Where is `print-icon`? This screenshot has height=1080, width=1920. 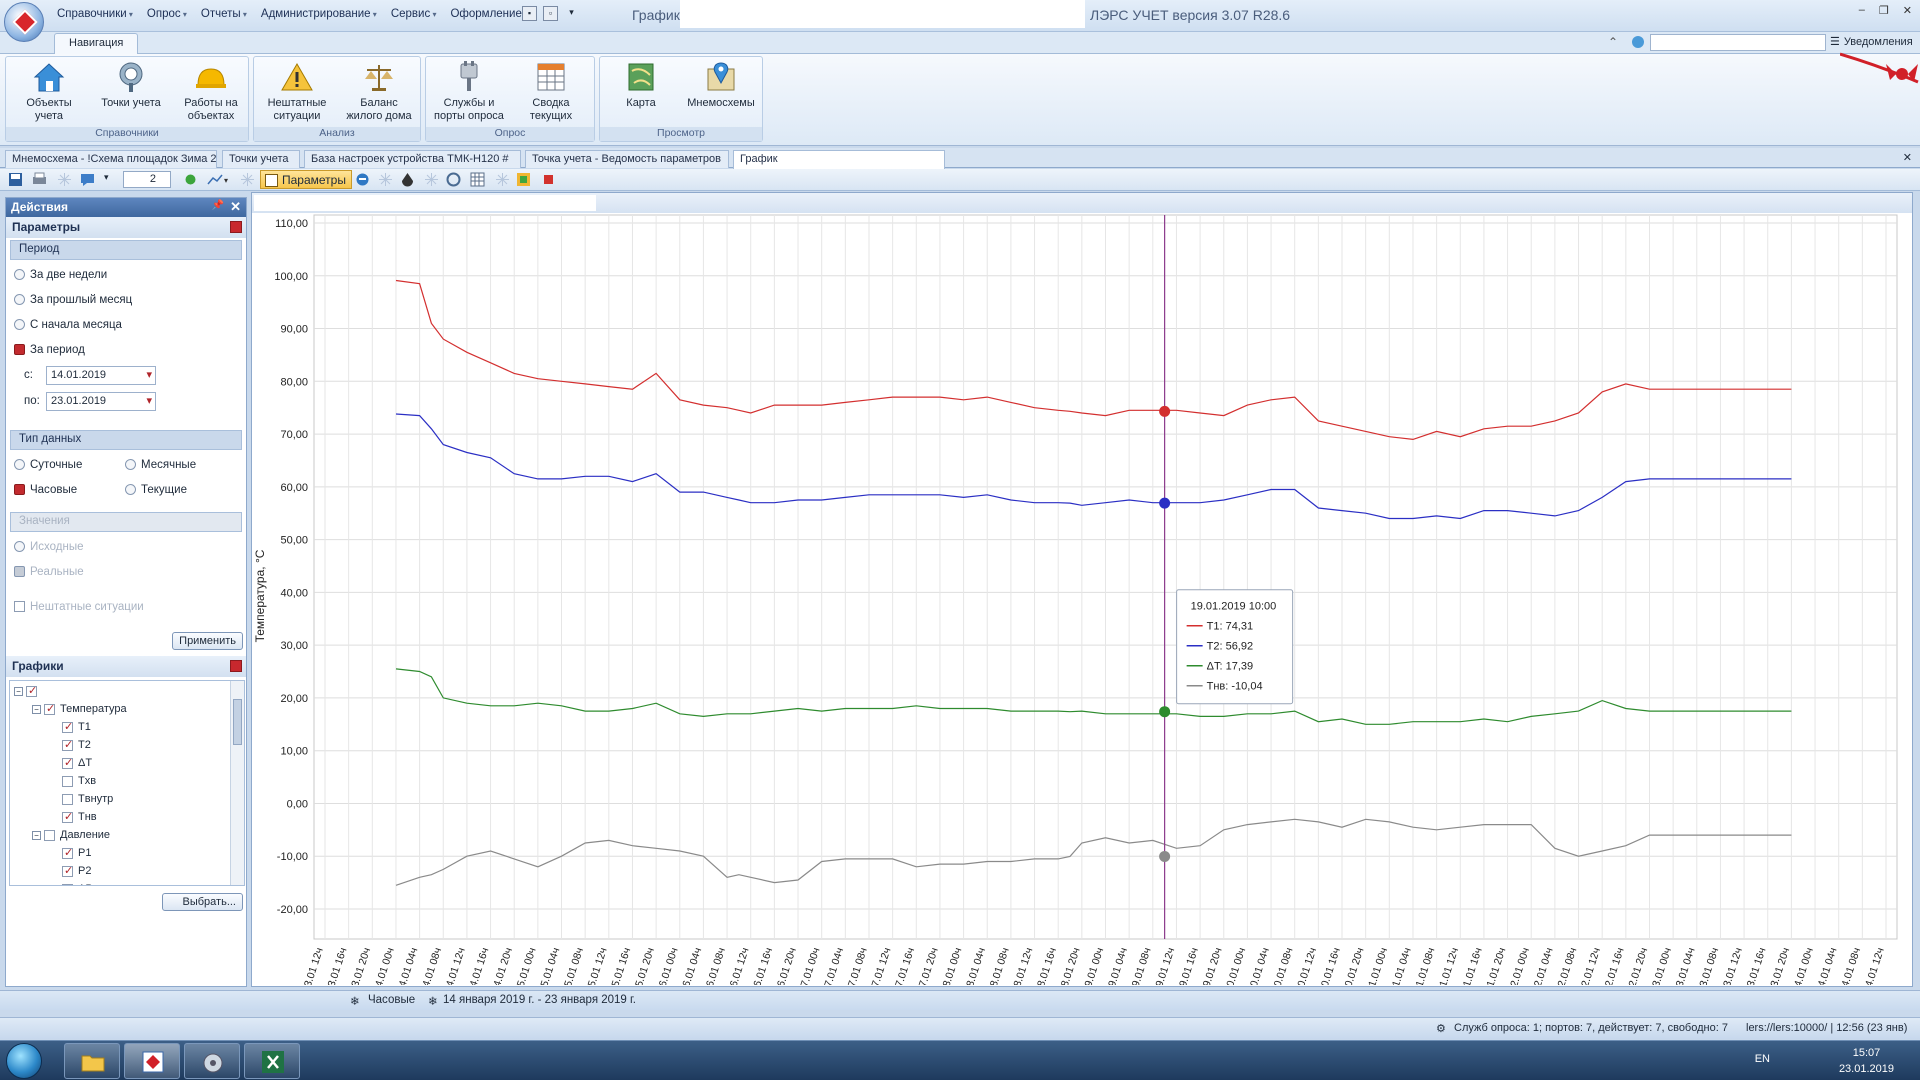 print-icon is located at coordinates (39, 179).